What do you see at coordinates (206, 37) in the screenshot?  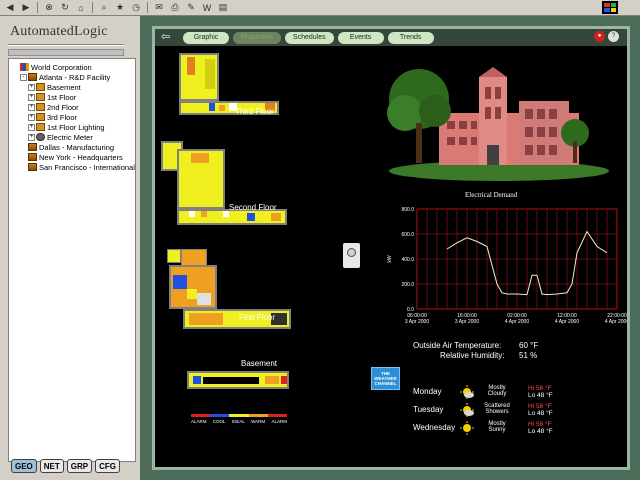 I see `tab-graphic: Graphic` at bounding box center [206, 37].